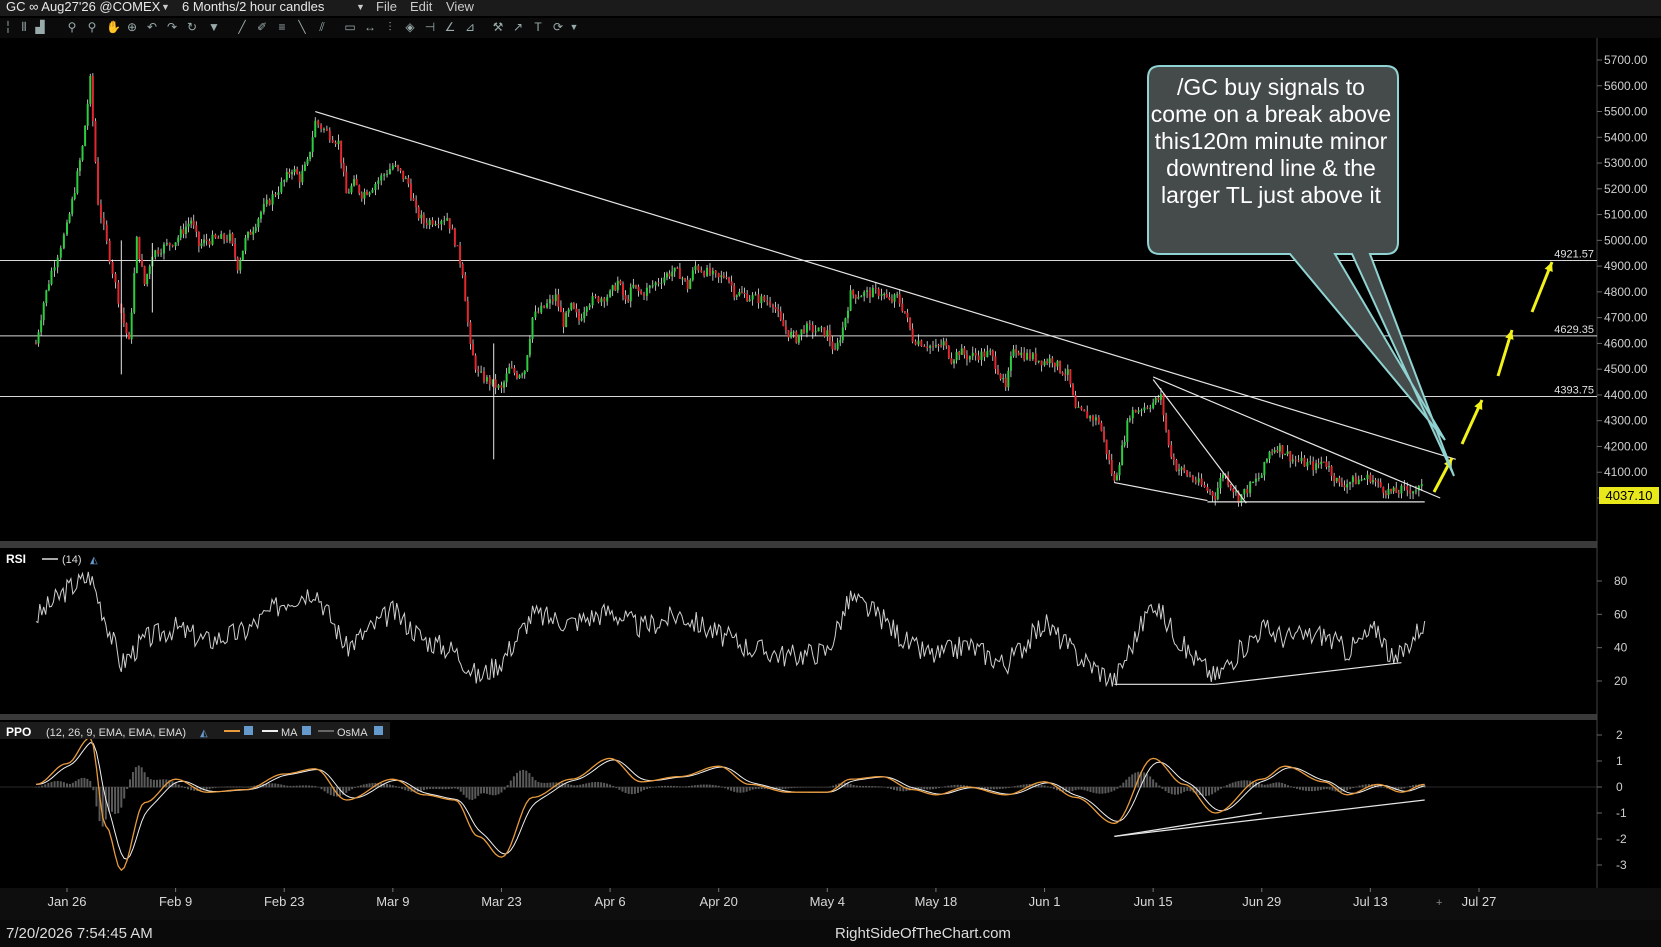 The width and height of the screenshot is (1661, 947). What do you see at coordinates (306, 730) in the screenshot?
I see `ma-checkbox-icon` at bounding box center [306, 730].